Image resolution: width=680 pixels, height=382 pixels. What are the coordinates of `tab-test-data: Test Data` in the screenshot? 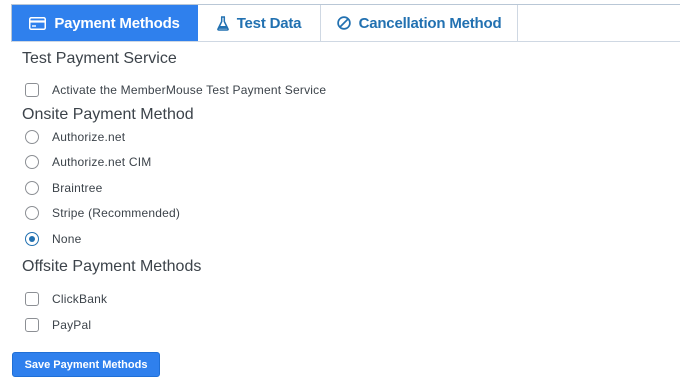 It's located at (259, 23).